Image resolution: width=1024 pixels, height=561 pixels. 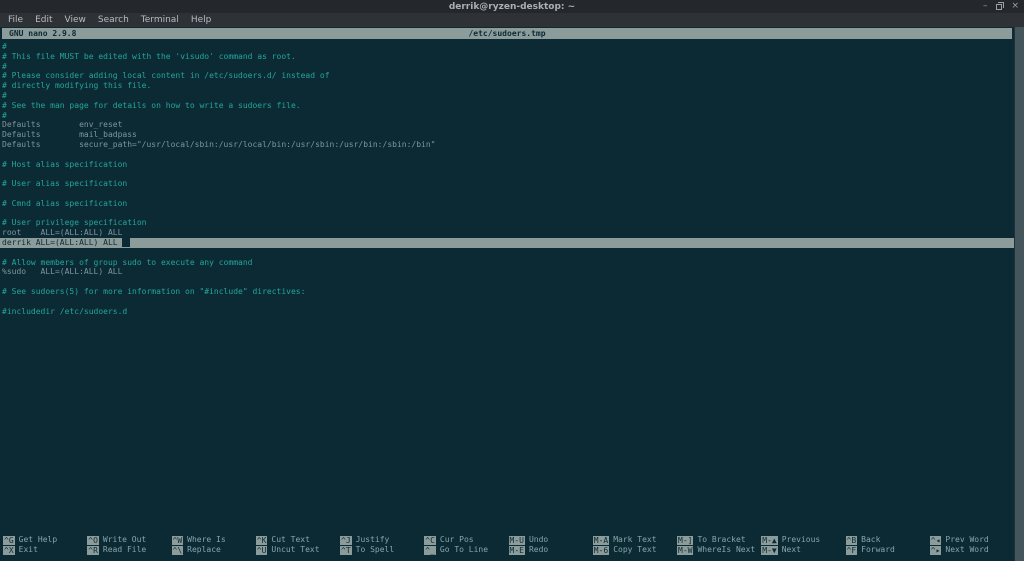 I want to click on shortcut-key: ^▸, so click(x=935, y=550).